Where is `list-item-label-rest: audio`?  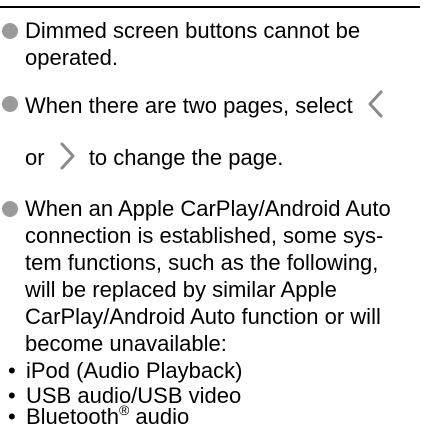 list-item-label-rest: audio is located at coordinates (159, 416).